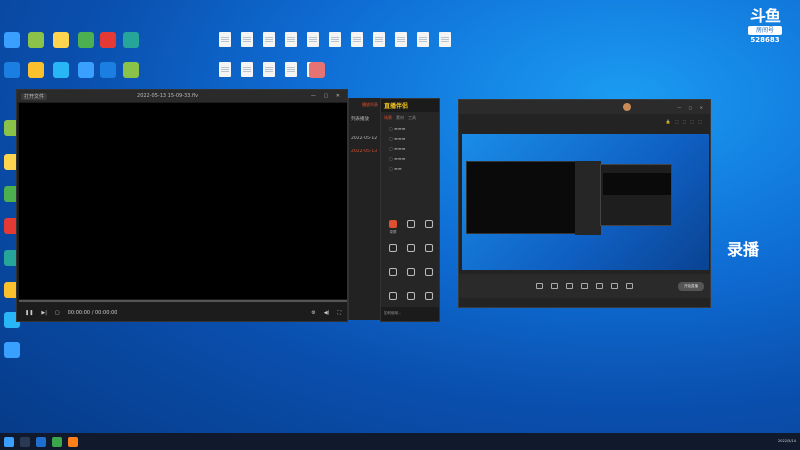 This screenshot has height=450, width=800. Describe the element at coordinates (92, 312) in the screenshot. I see `player-time: 00:00:00 / 00:00:00` at that location.